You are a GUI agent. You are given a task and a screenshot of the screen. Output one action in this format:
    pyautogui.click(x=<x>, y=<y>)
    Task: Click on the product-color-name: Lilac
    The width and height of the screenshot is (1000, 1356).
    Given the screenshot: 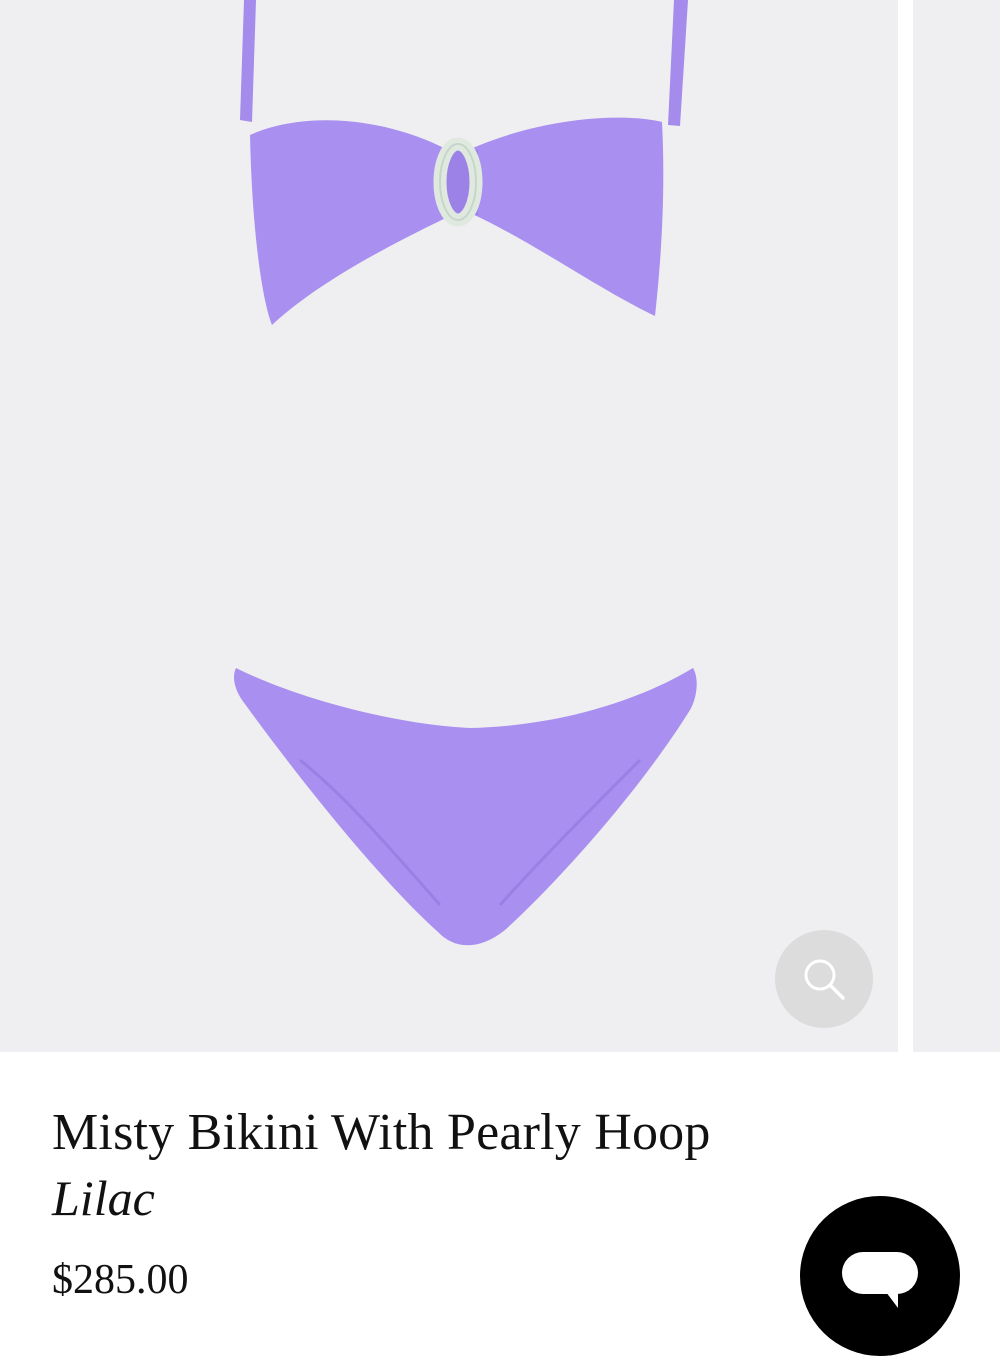 What is the action you would take?
    pyautogui.click(x=103, y=1198)
    